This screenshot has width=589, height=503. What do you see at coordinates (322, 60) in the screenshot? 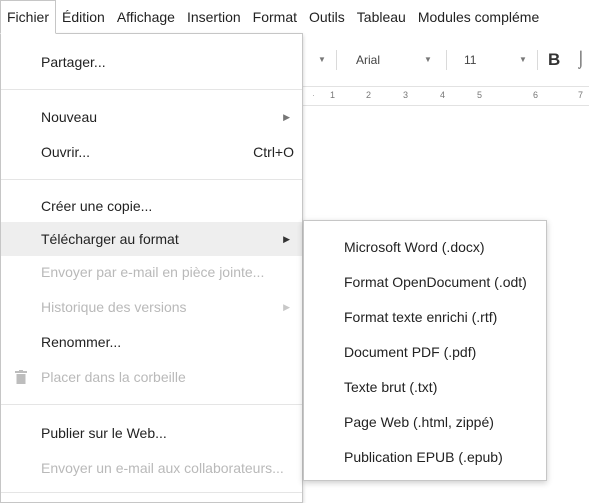
I see `style-dropdown-arrow-icon: ▼` at bounding box center [322, 60].